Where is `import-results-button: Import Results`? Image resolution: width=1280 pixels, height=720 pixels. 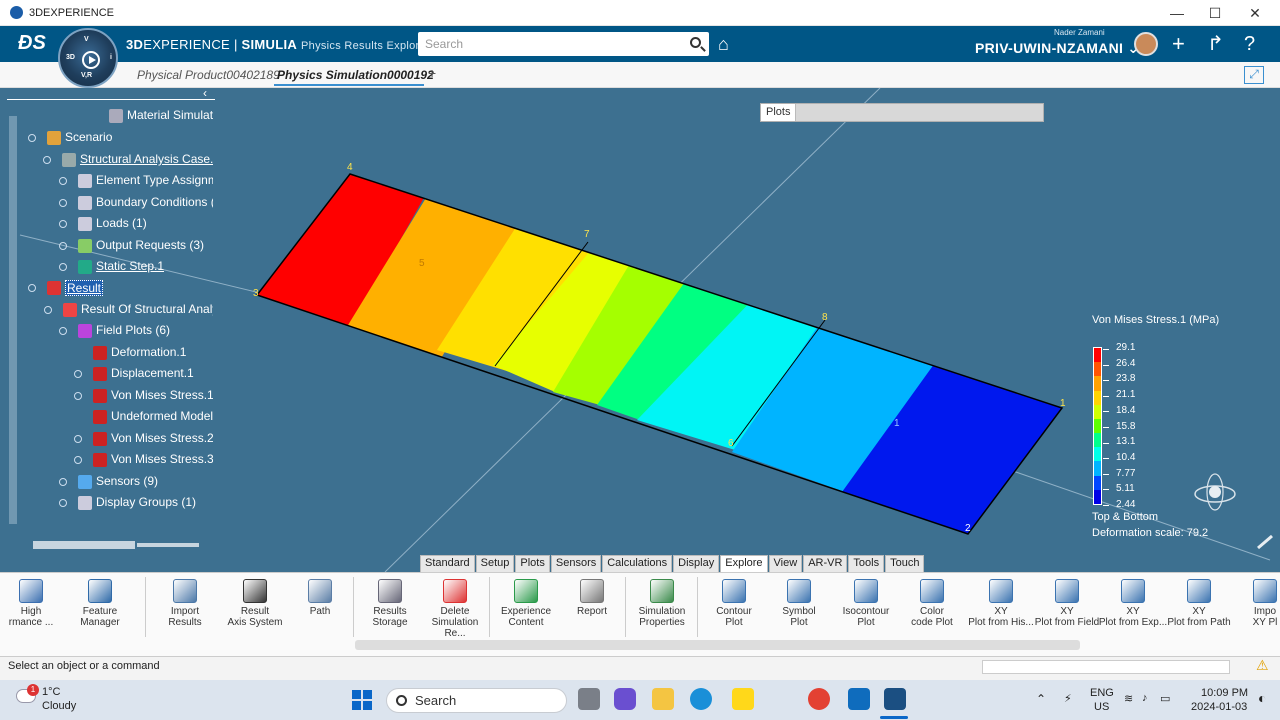 import-results-button: Import Results is located at coordinates (185, 603).